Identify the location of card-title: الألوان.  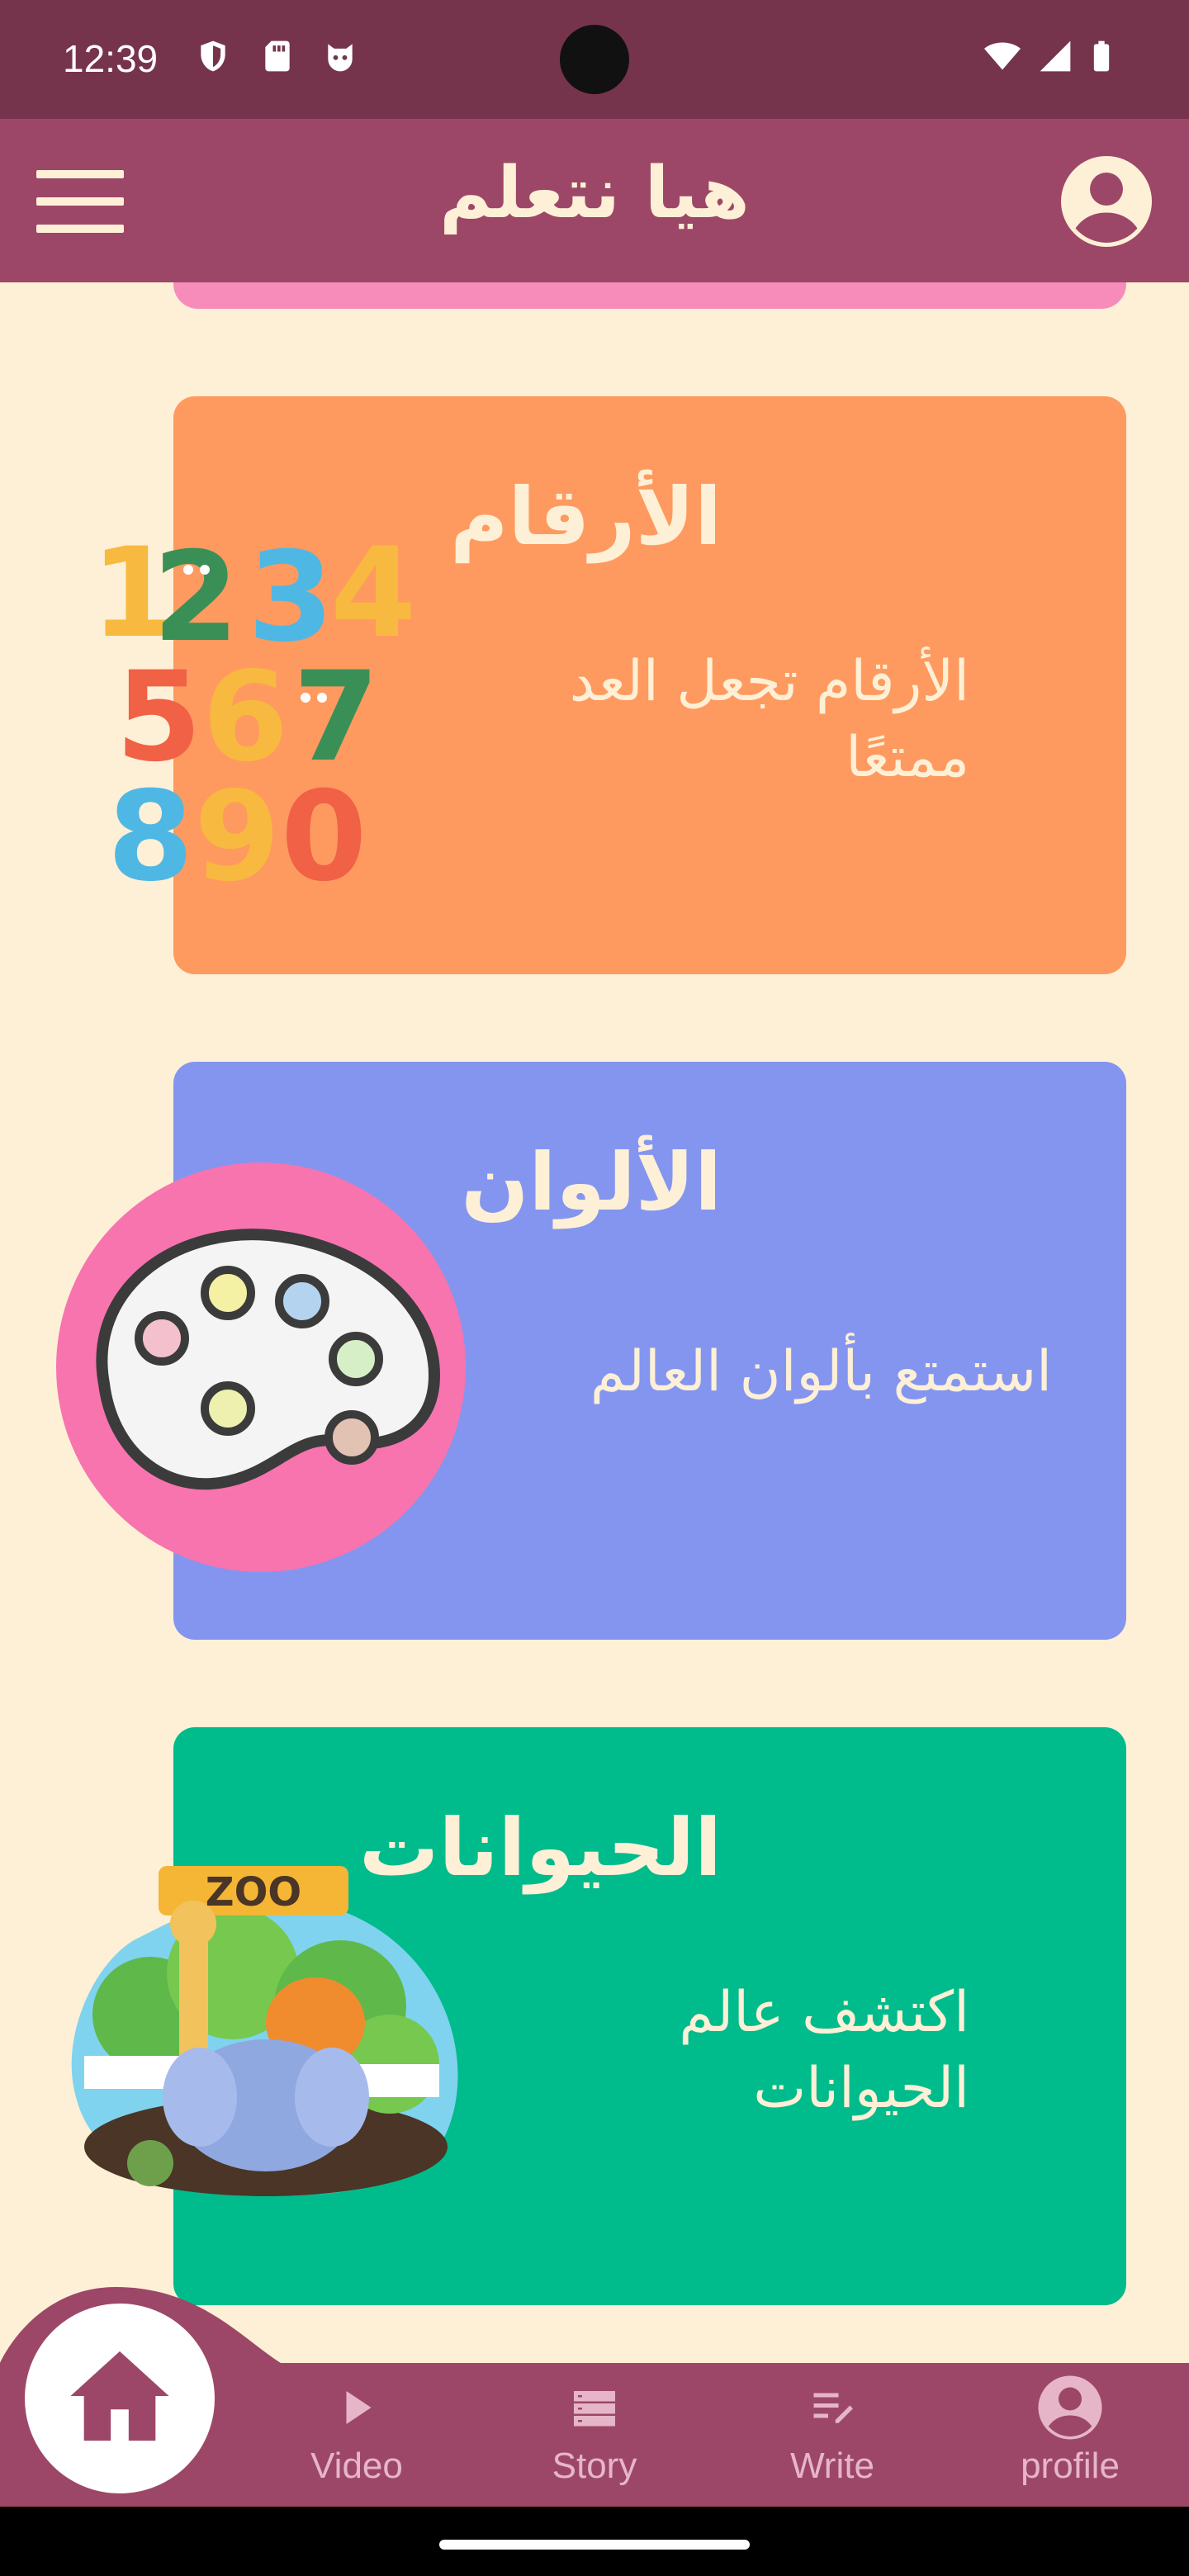
(591, 1182).